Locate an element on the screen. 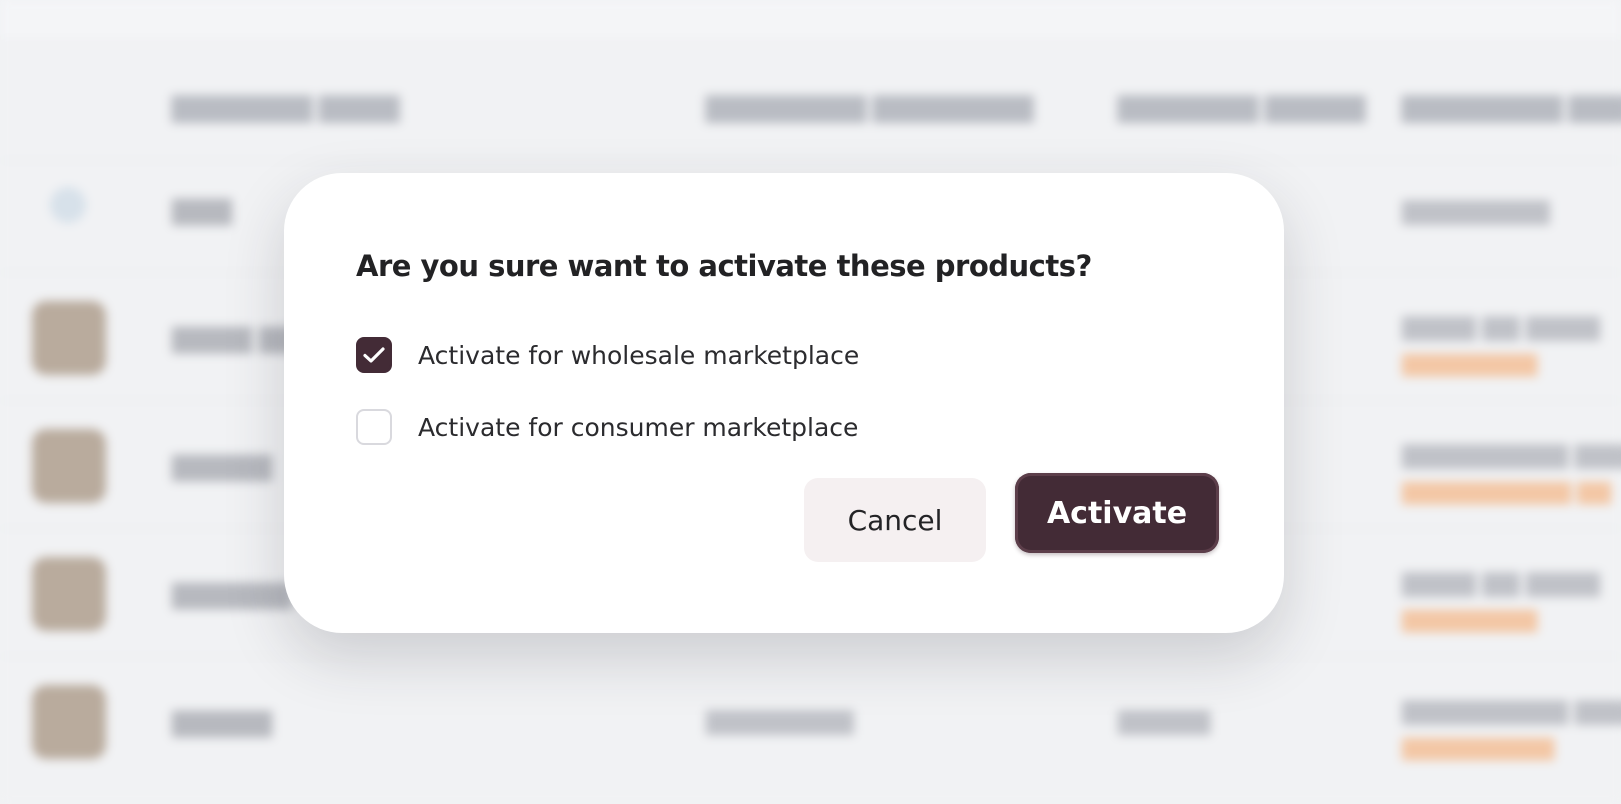 The image size is (1621, 804). blurred-column-header: ▇▇▇▇▇▇▇▇ ▇▇▇ is located at coordinates (1511, 107).